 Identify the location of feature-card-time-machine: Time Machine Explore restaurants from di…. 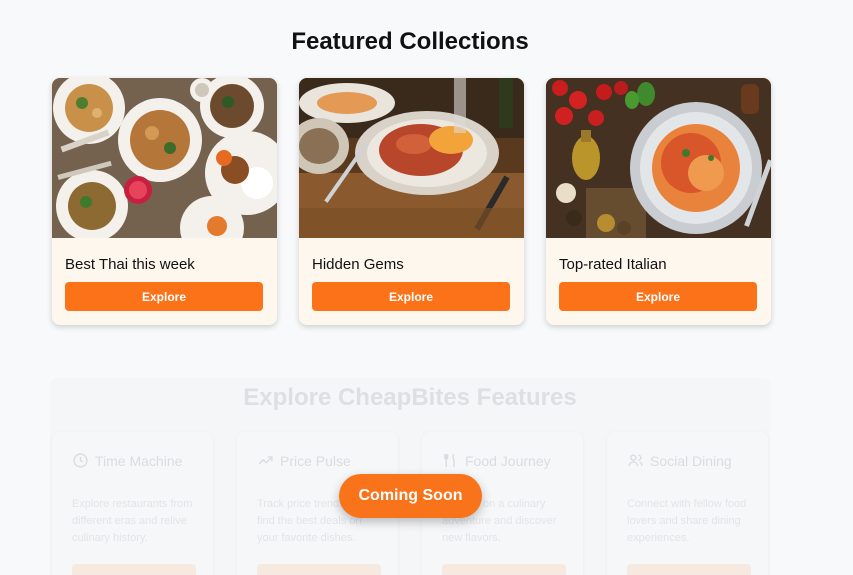
(132, 503).